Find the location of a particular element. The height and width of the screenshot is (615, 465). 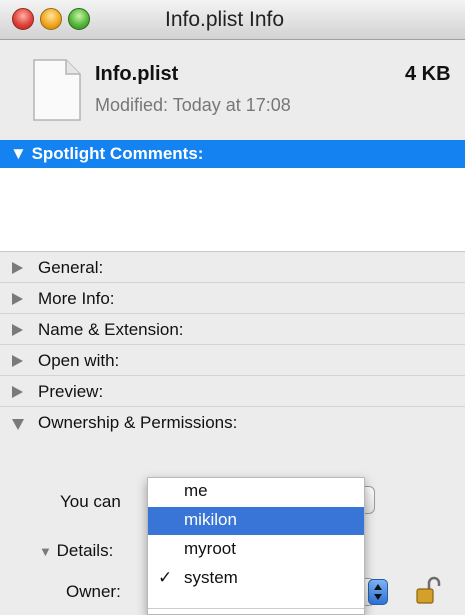

section-ownership-permissions: Ownership & Permissions: is located at coordinates (232, 422).